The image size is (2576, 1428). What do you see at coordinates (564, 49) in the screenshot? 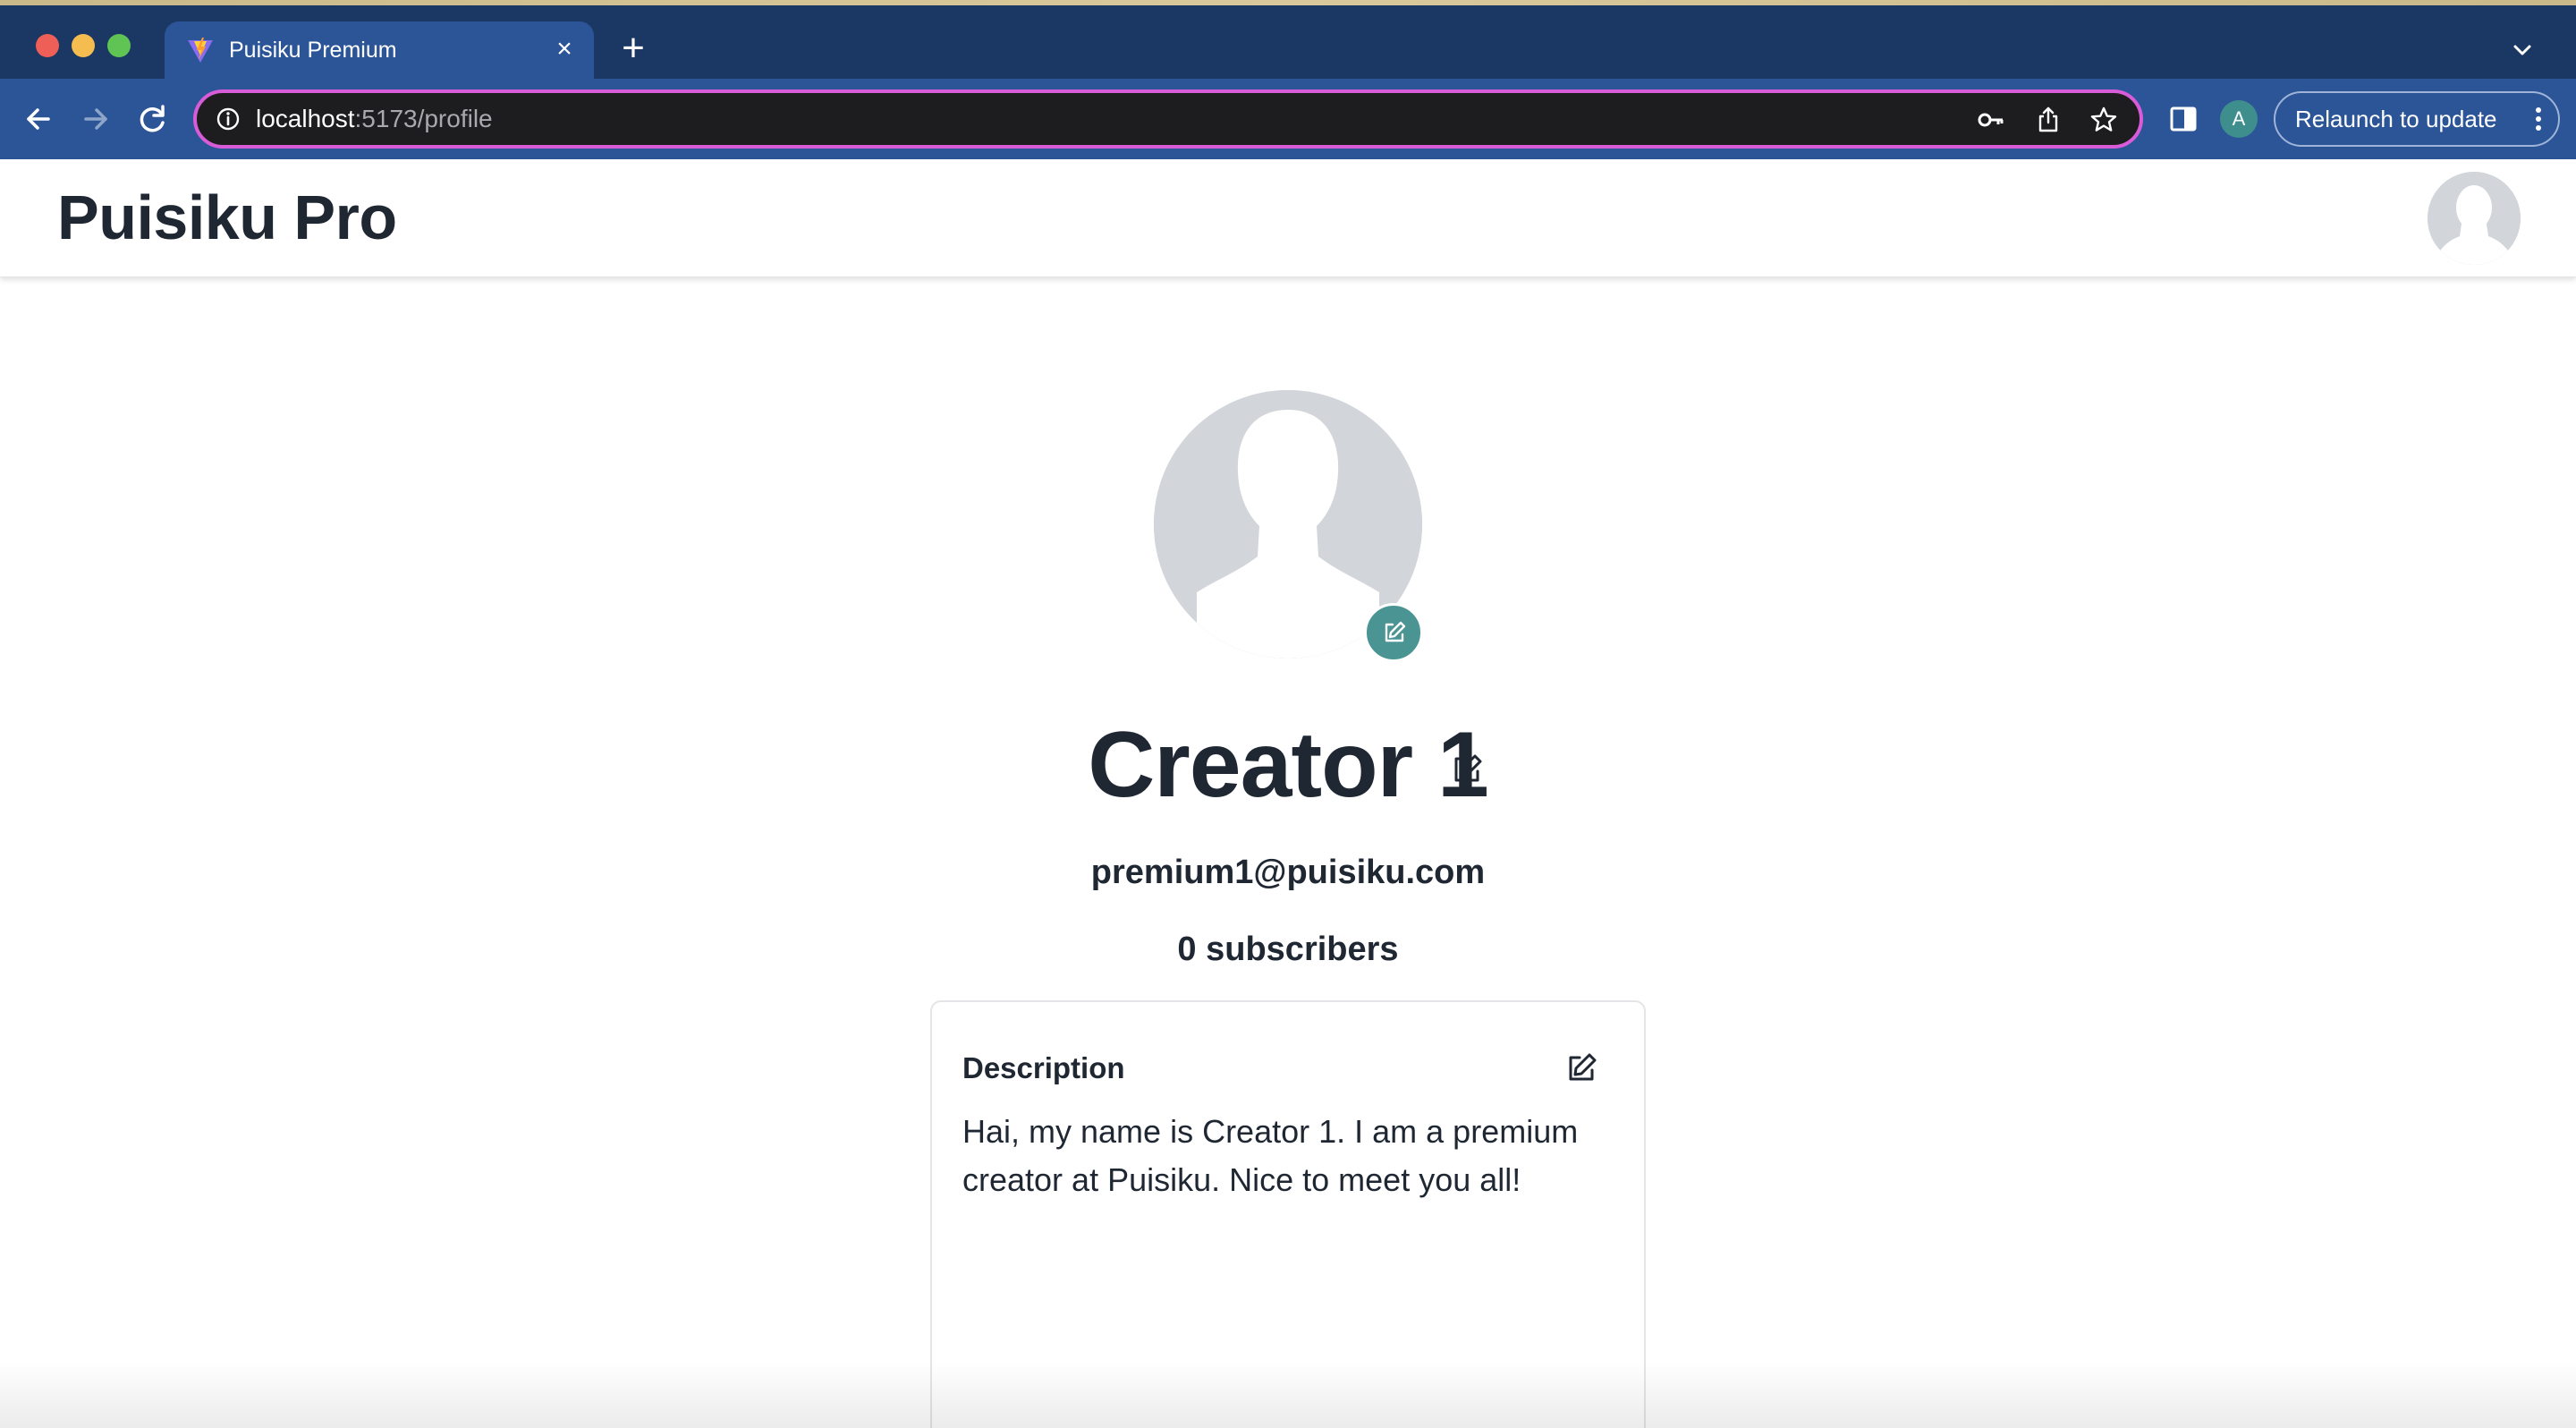
I see `tab-close-icon: ×` at bounding box center [564, 49].